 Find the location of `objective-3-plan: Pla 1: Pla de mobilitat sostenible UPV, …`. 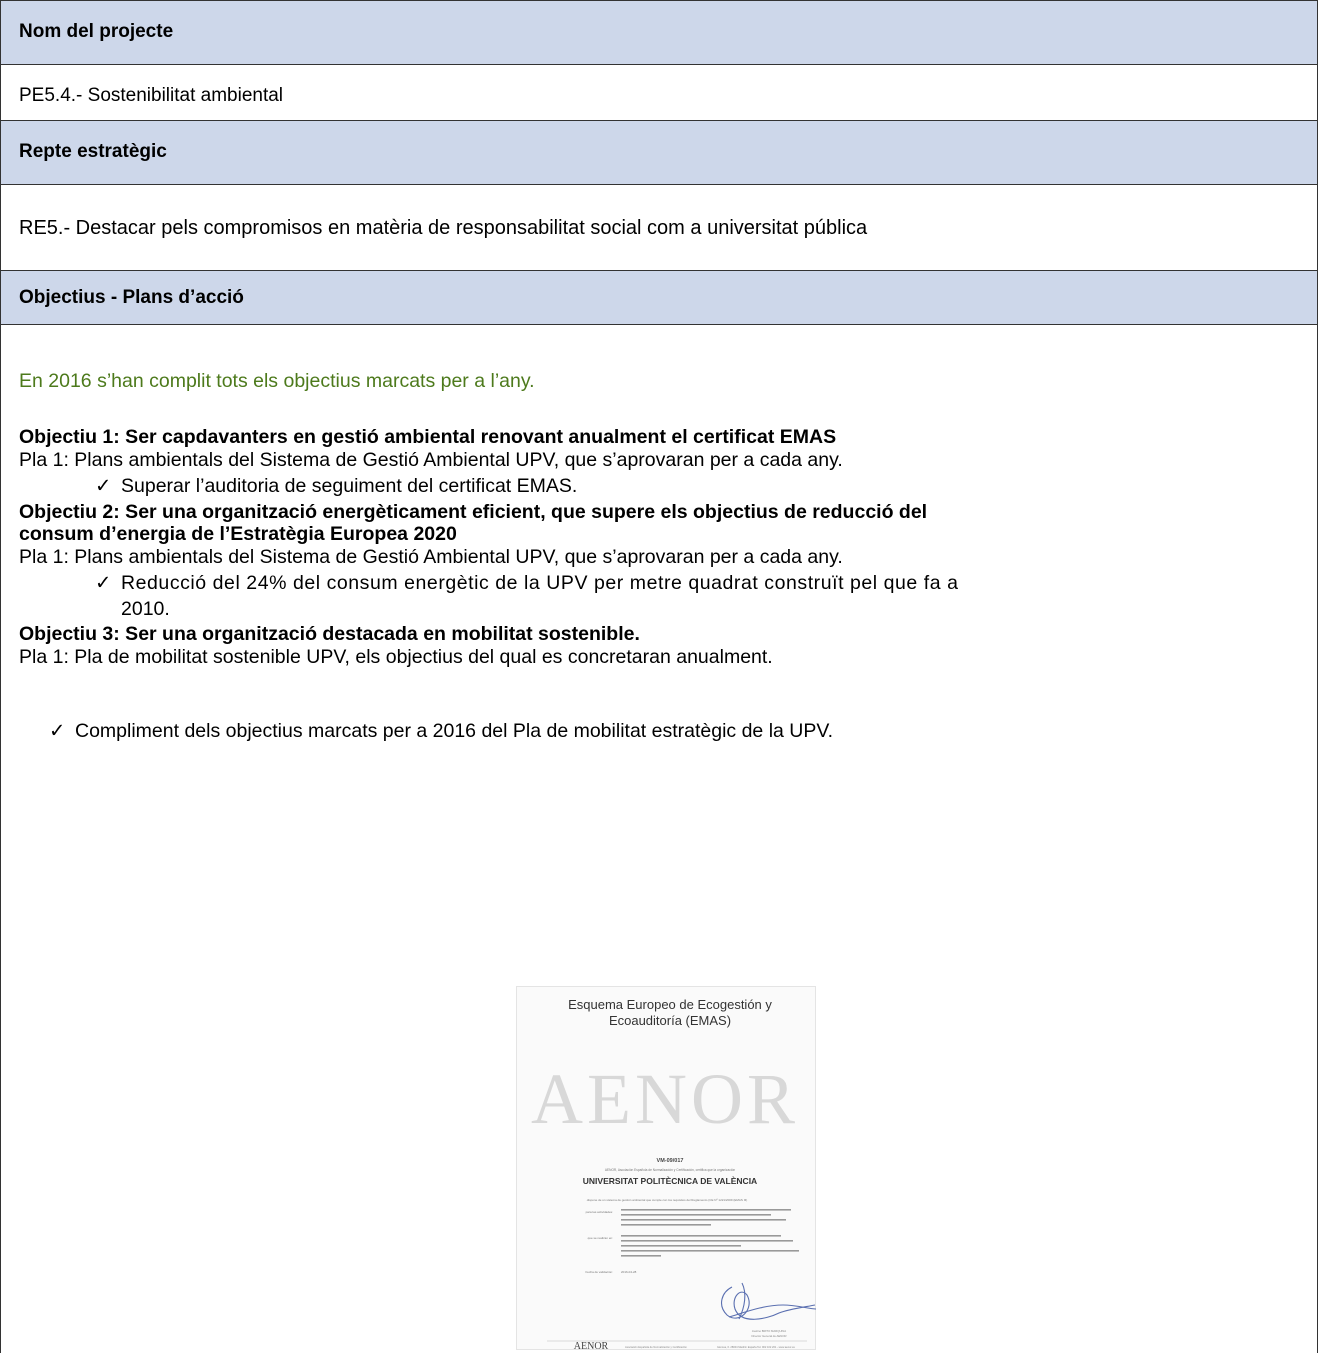

objective-3-plan: Pla 1: Pla de mobilitat sostenible UPV, … is located at coordinates (396, 657).